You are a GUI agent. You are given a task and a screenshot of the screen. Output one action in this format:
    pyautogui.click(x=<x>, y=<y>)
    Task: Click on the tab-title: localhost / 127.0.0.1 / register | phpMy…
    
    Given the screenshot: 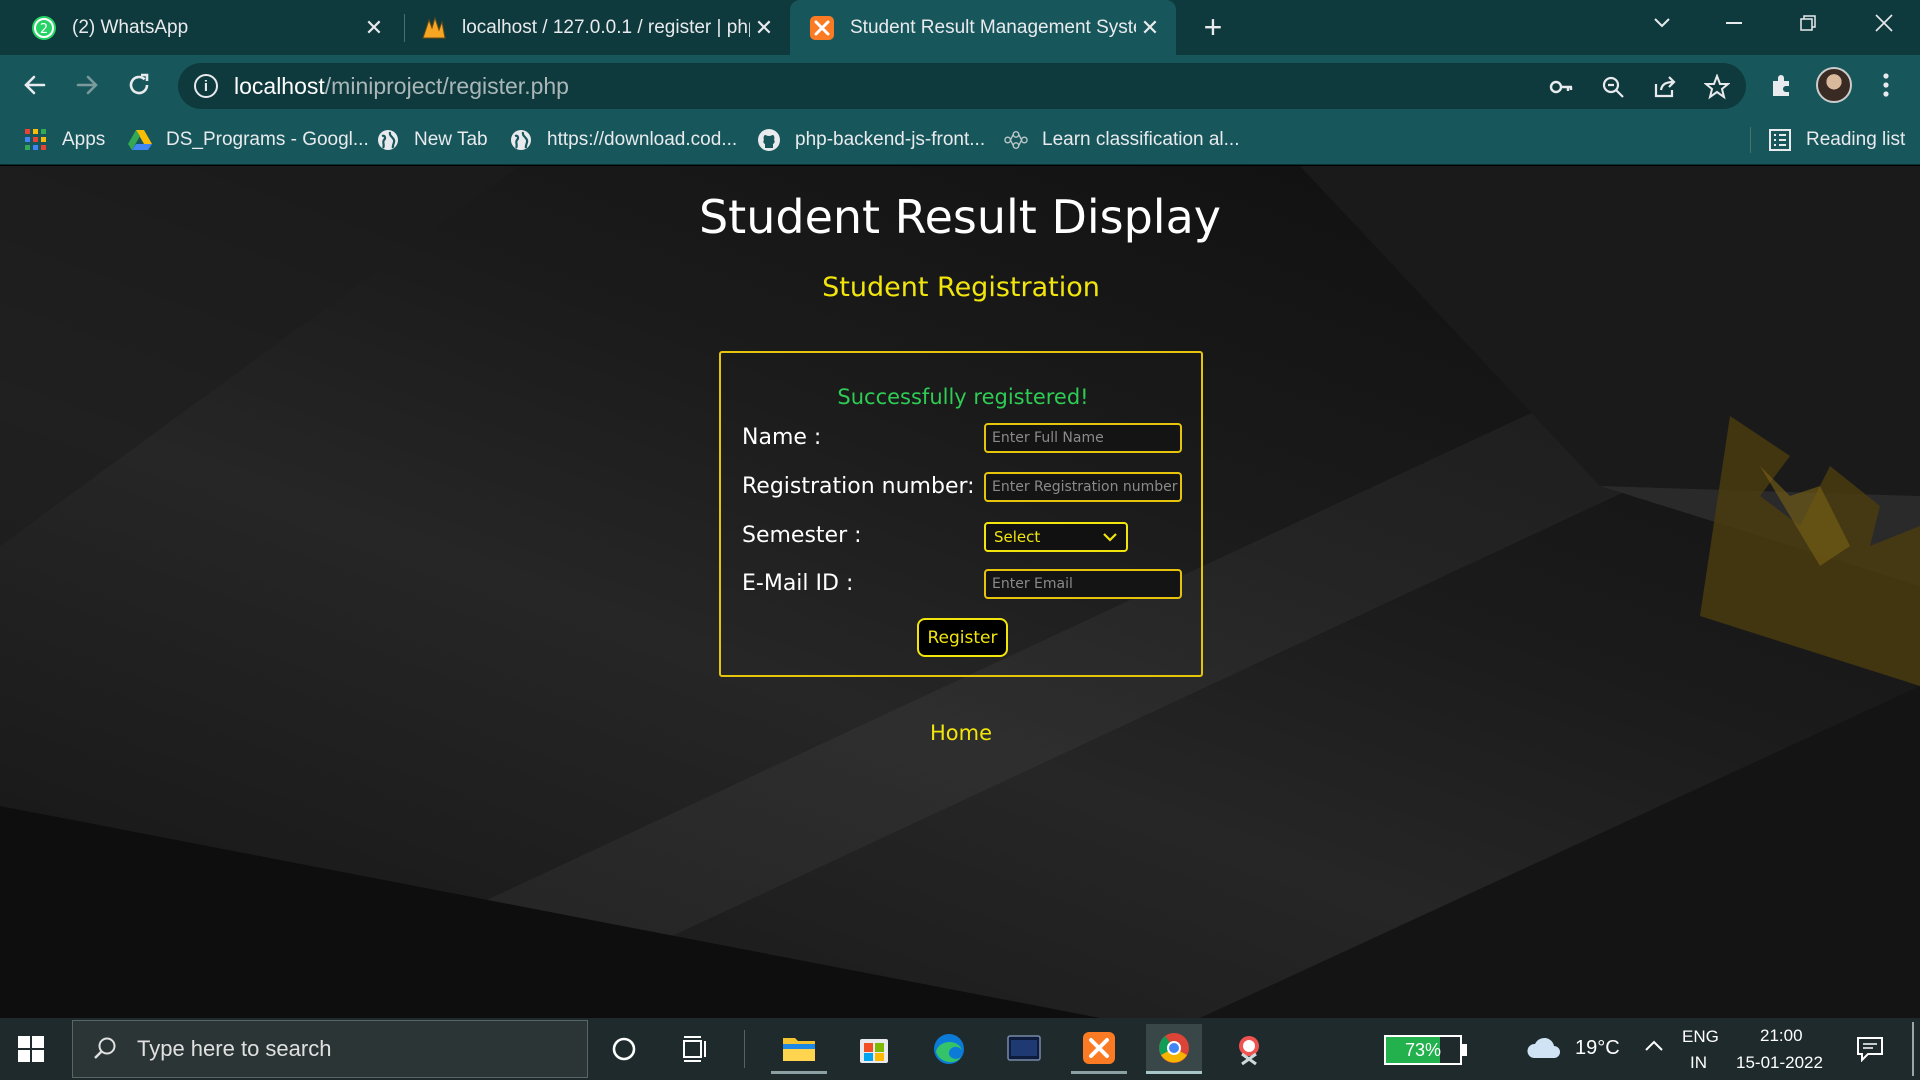 What is the action you would take?
    pyautogui.click(x=606, y=27)
    